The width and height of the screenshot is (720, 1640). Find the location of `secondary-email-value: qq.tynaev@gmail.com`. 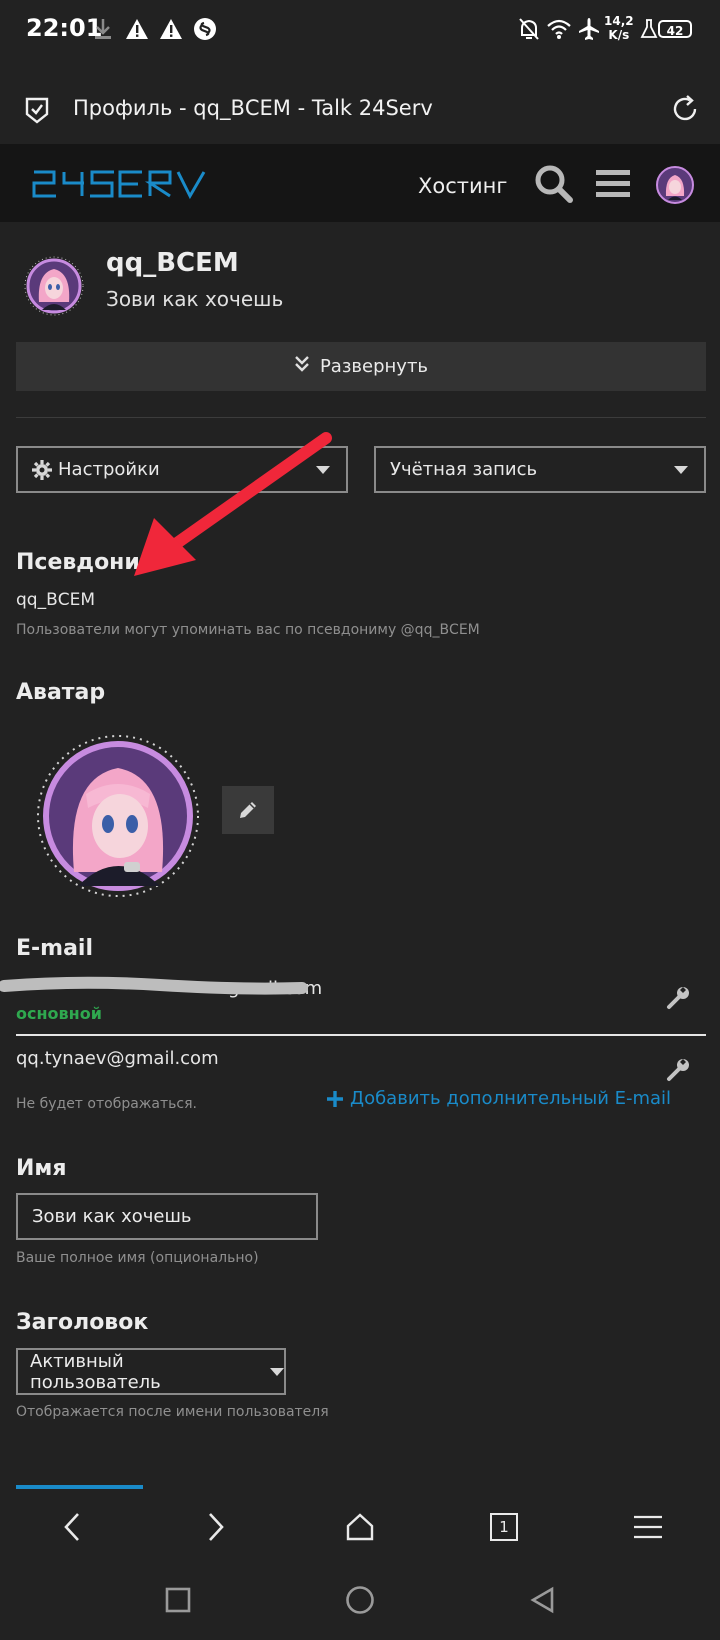

secondary-email-value: qq.tynaev@gmail.com is located at coordinates (117, 1058).